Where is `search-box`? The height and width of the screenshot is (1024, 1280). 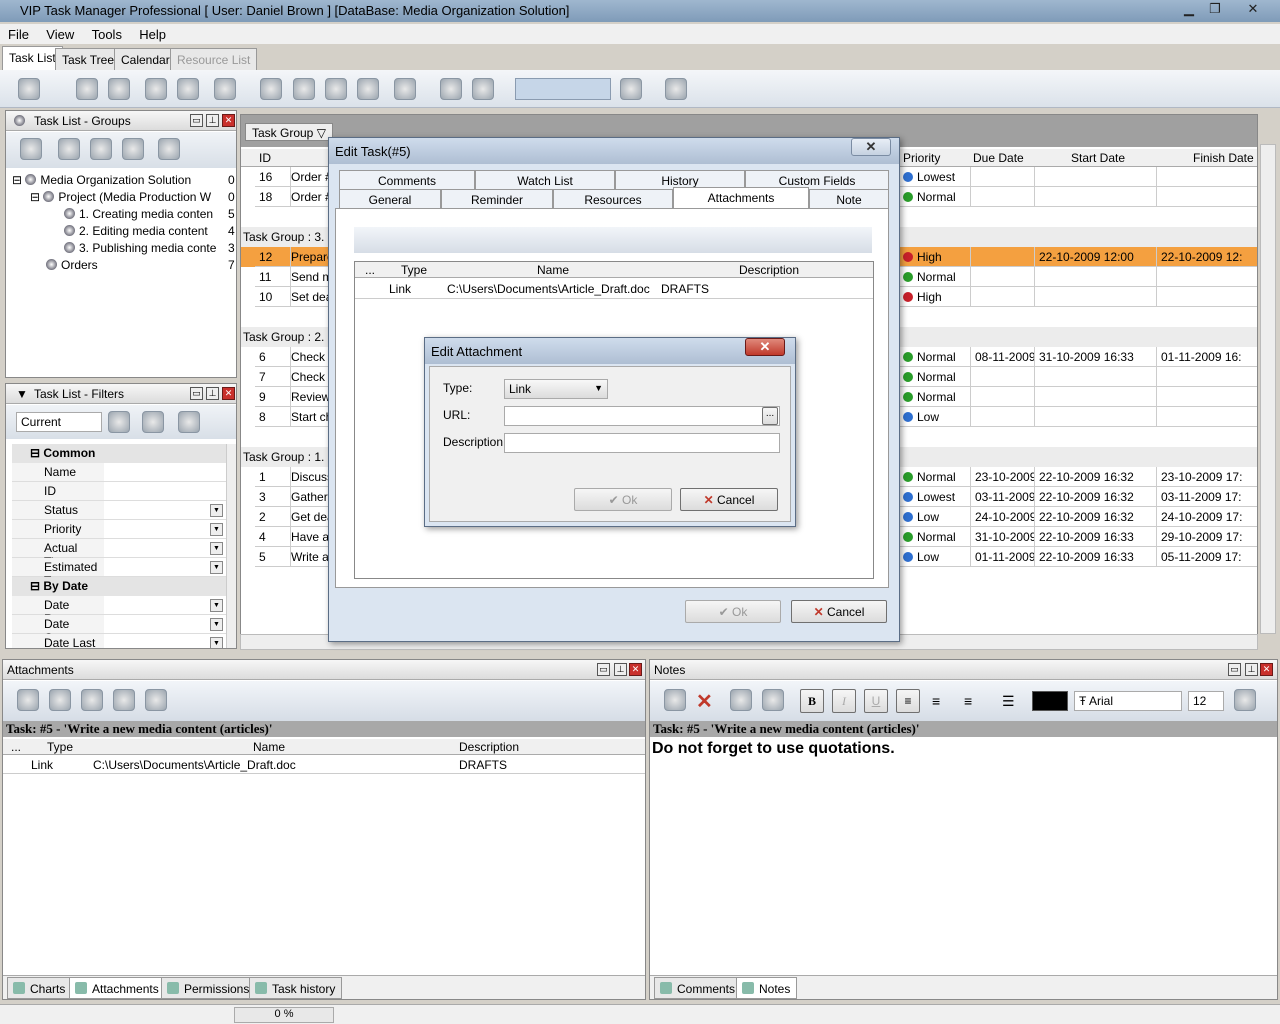
search-box is located at coordinates (563, 89).